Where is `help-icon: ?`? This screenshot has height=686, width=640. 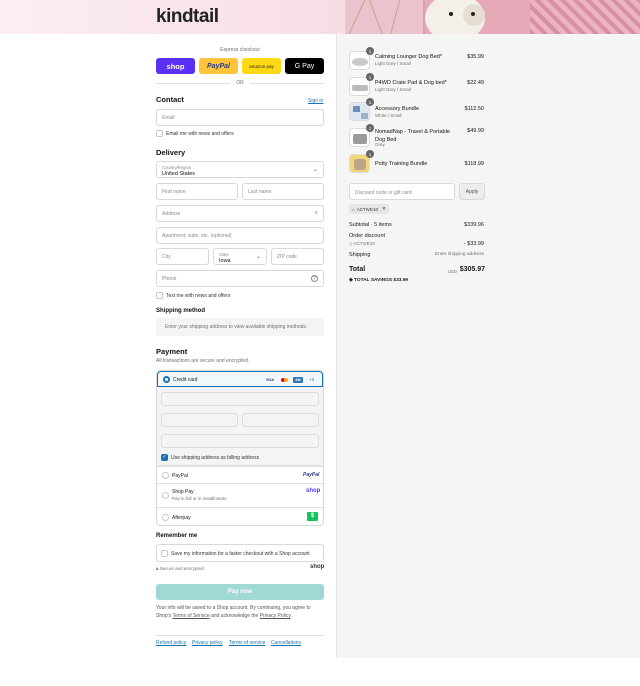
help-icon: ? is located at coordinates (314, 278).